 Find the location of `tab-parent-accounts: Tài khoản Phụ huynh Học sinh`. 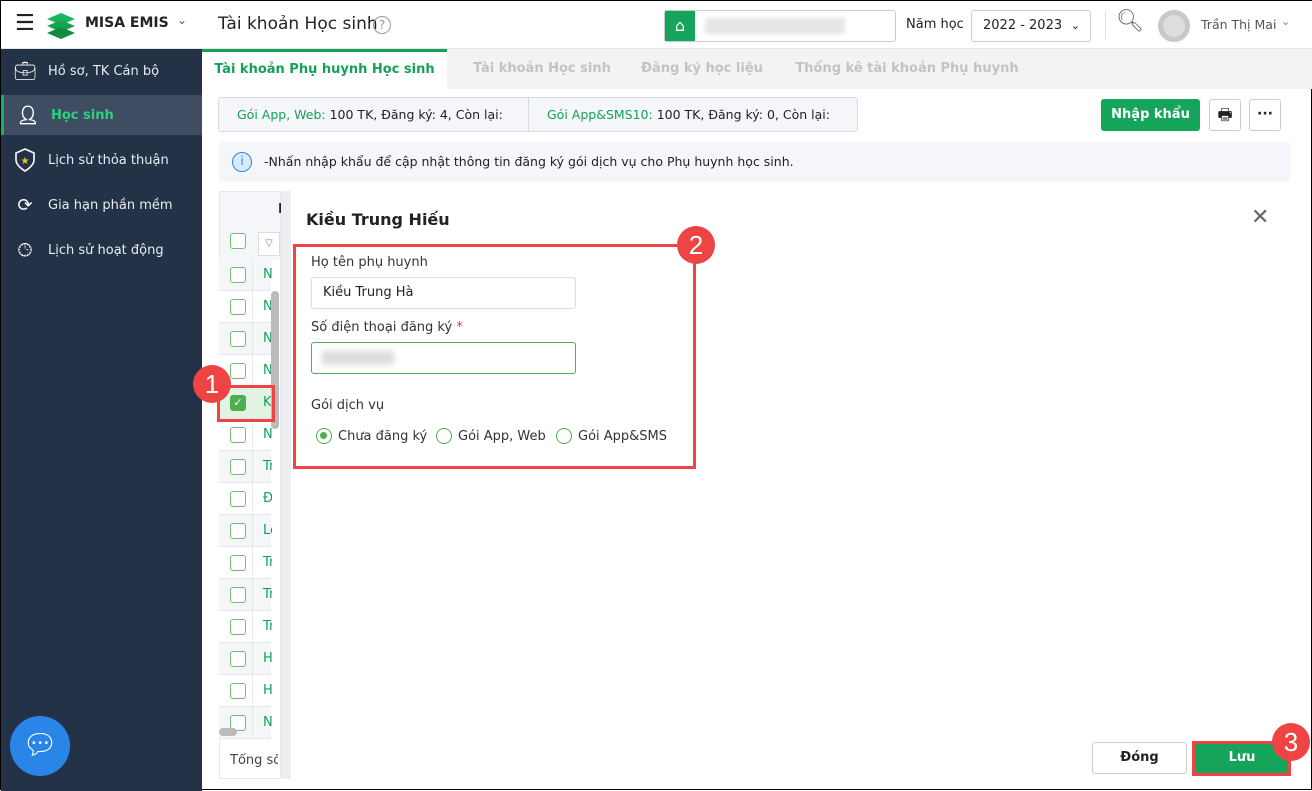

tab-parent-accounts: Tài khoản Phụ huynh Học sinh is located at coordinates (324, 69).